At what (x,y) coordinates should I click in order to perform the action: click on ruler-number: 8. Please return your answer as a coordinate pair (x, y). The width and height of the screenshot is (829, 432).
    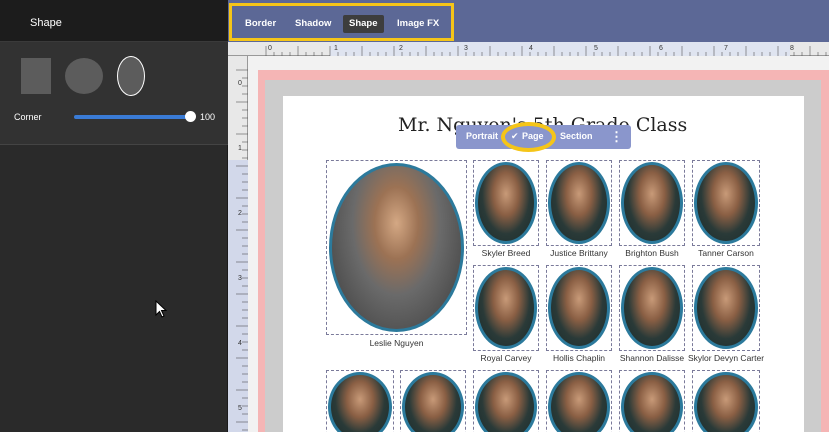
    Looking at the image, I should click on (792, 48).